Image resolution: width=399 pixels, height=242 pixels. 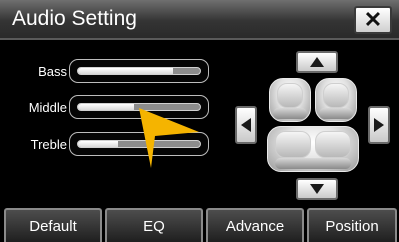 I want to click on bass-slider-fill, so click(x=126, y=71).